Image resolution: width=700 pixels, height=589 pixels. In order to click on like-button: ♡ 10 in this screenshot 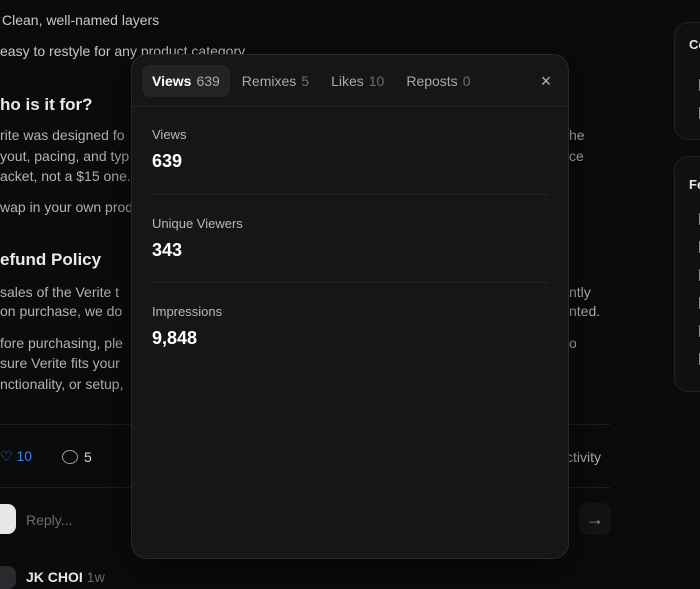, I will do `click(16, 456)`.